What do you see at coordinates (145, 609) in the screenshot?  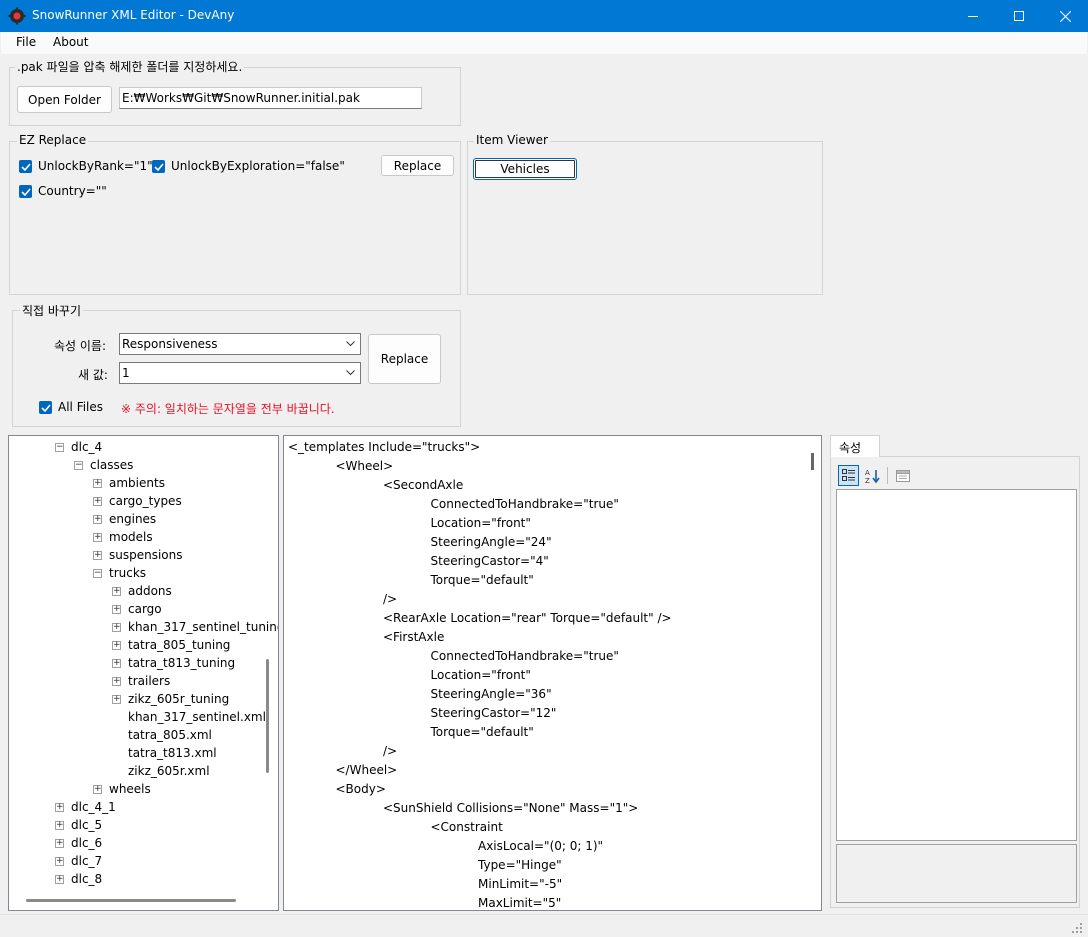 I see `tree-node: cargo` at bounding box center [145, 609].